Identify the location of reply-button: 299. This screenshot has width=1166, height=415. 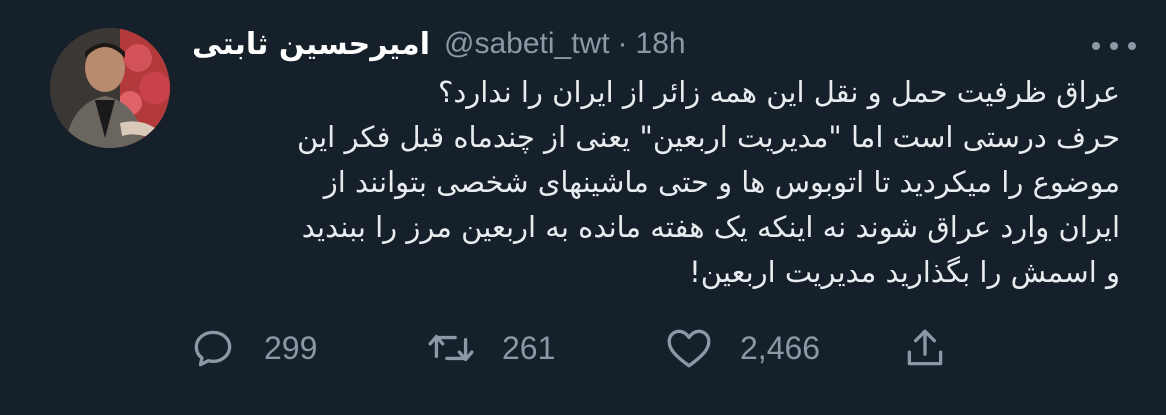
(252, 348).